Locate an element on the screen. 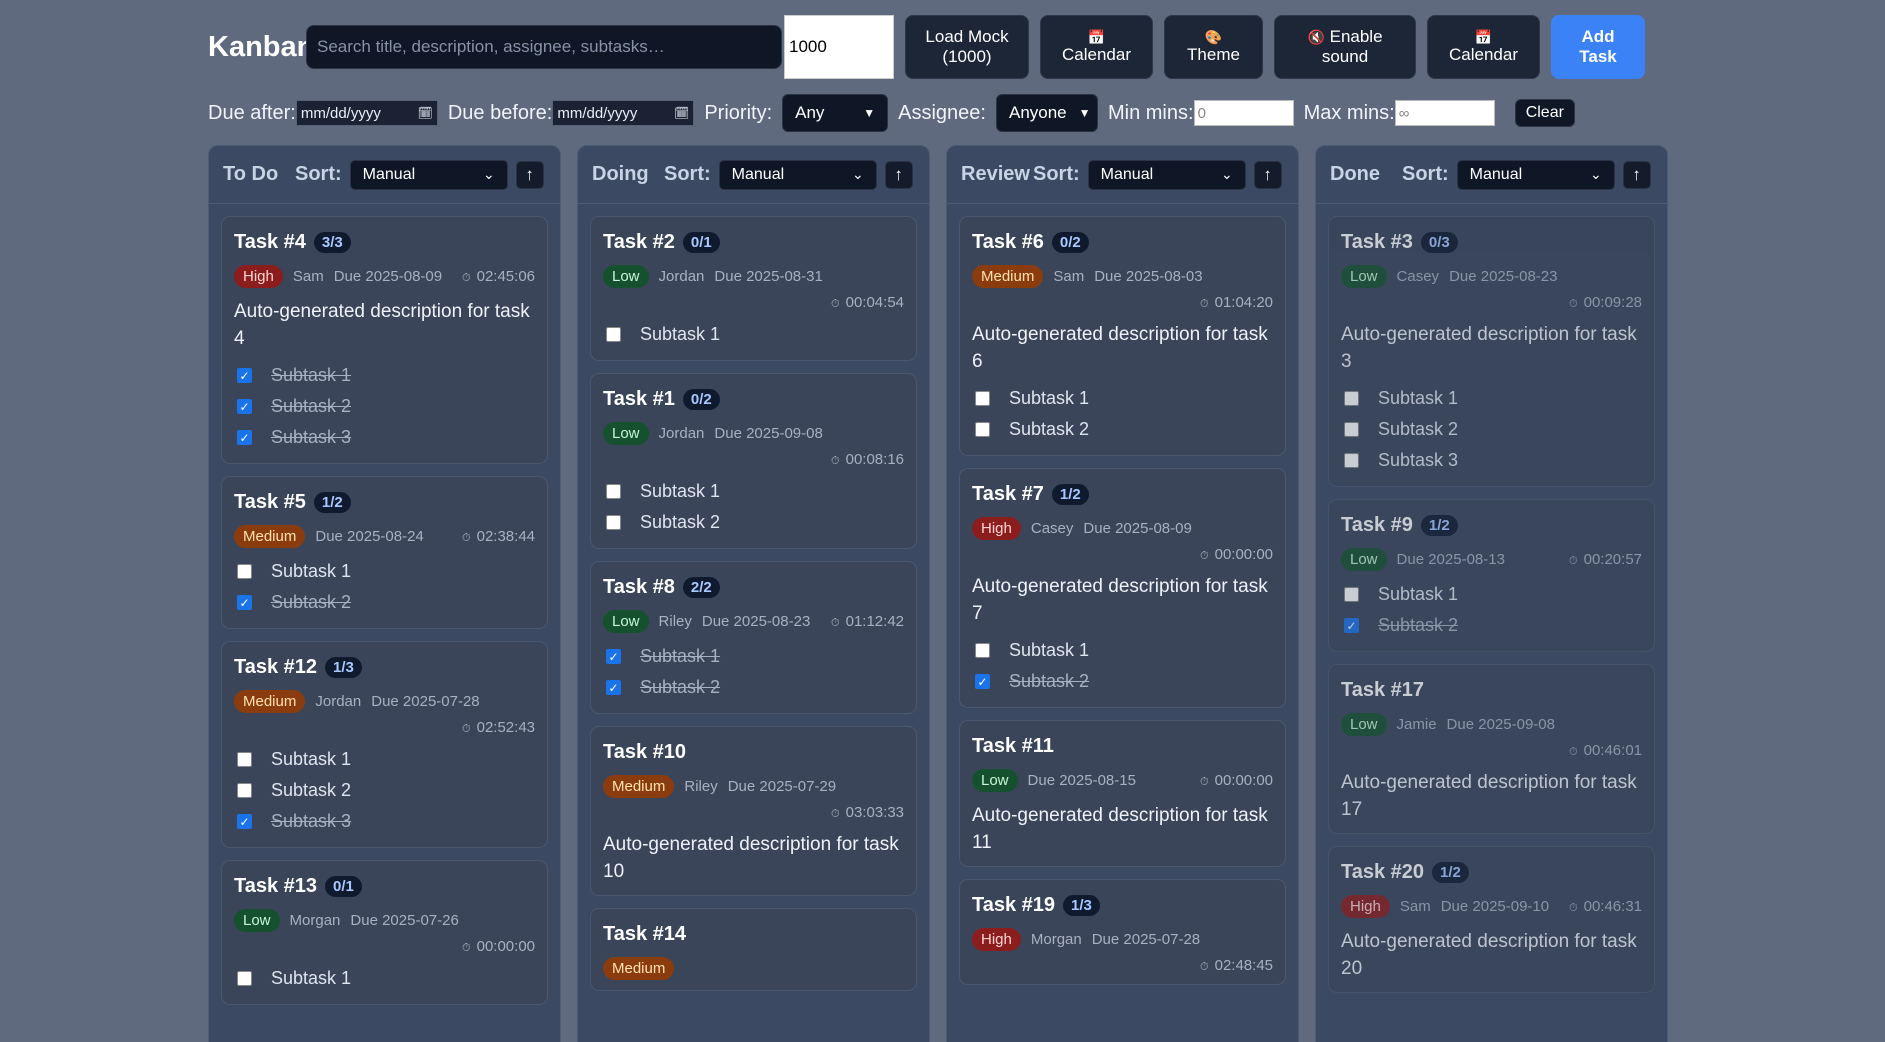  task-timer: ⏱ 00:08:16 is located at coordinates (753, 459).